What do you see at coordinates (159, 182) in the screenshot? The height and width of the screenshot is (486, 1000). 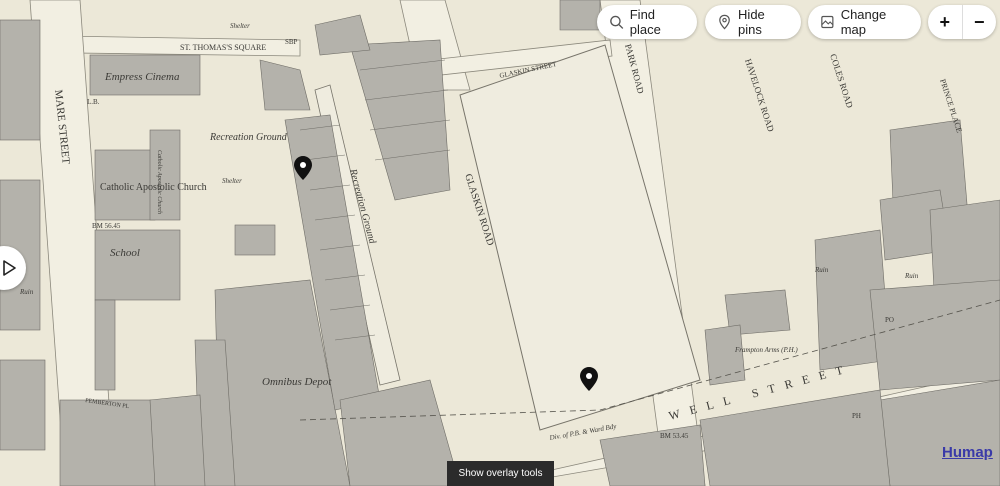 I see `label-catholic-church-small: Catholic Apostolic Church` at bounding box center [159, 182].